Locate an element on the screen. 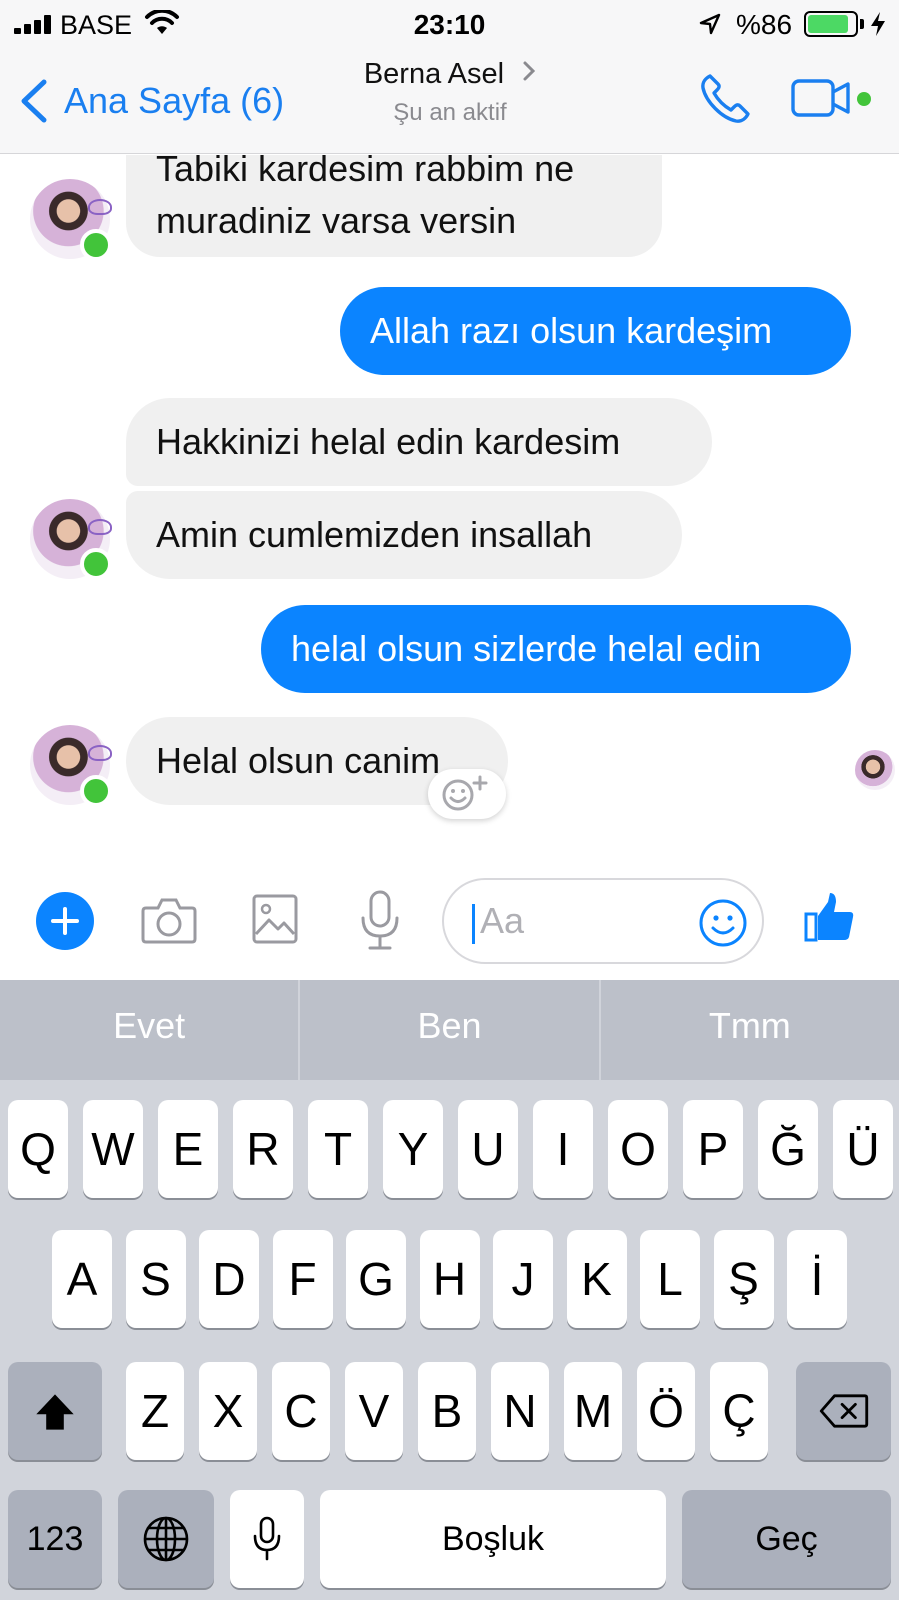  message-text-line: Tabiki kardesim rabbim ne is located at coordinates (365, 172).